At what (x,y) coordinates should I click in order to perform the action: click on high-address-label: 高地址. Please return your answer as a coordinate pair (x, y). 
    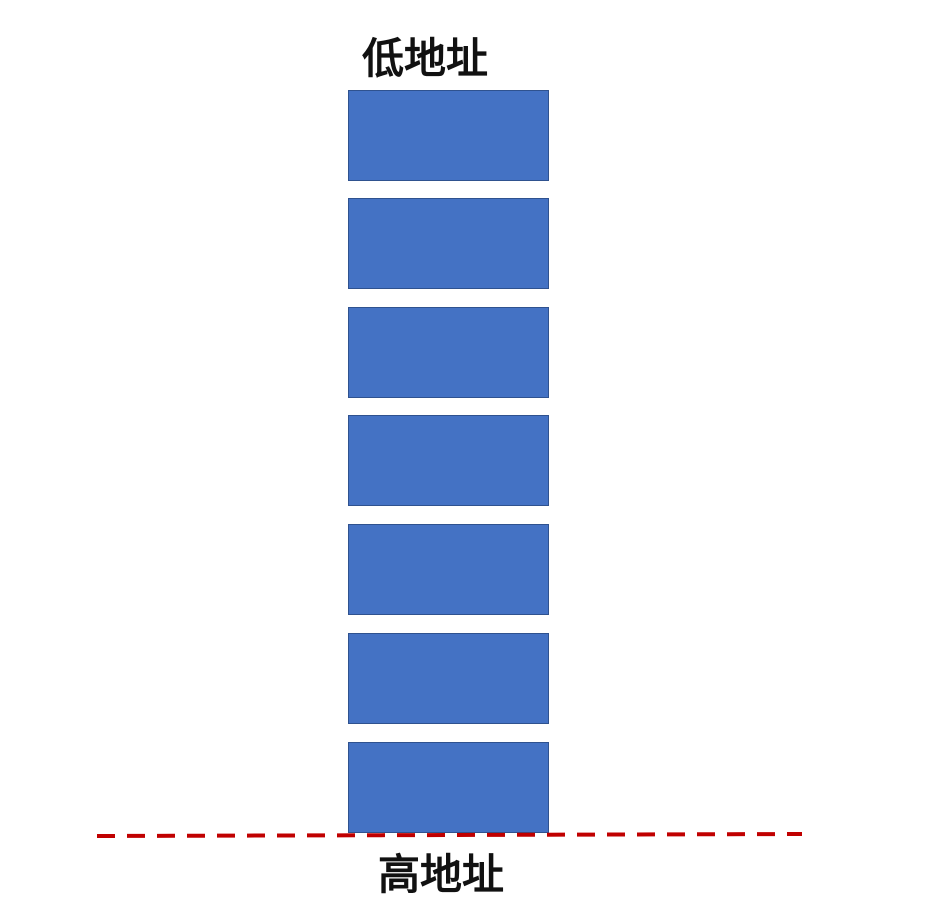
    Looking at the image, I should click on (441, 874).